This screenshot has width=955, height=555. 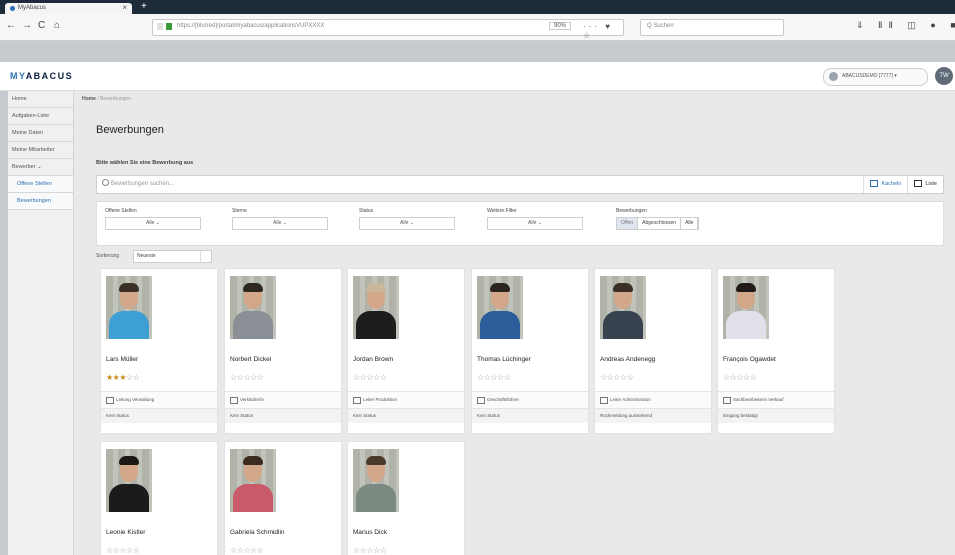 What do you see at coordinates (40, 99) in the screenshot?
I see `sidebar-item-home: Home` at bounding box center [40, 99].